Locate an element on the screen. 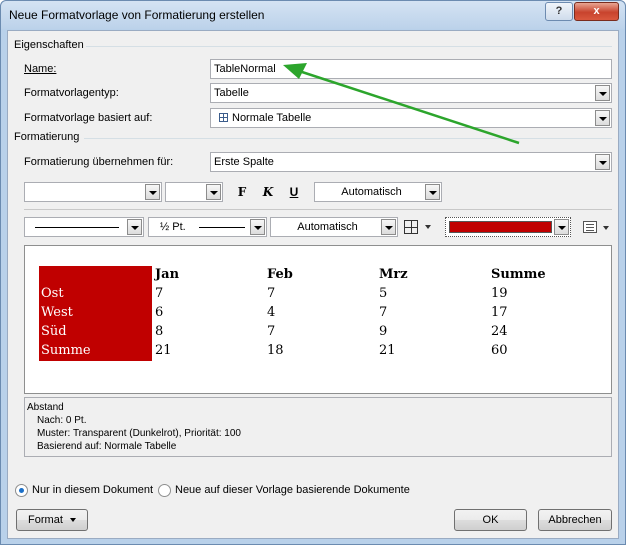 This screenshot has width=626, height=546. annotation-arrow is located at coordinates (401, 104).